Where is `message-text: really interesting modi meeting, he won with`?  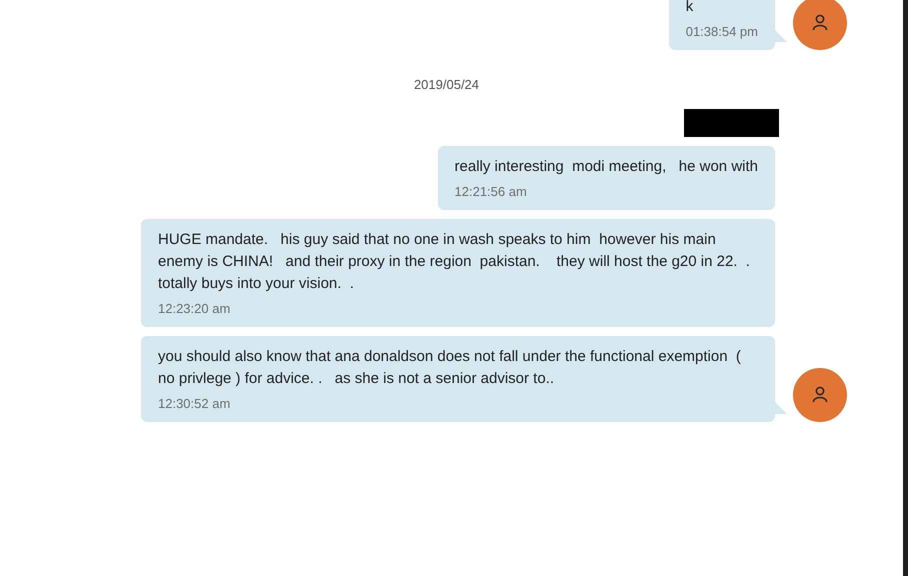
message-text: really interesting modi meeting, he won with is located at coordinates (606, 167).